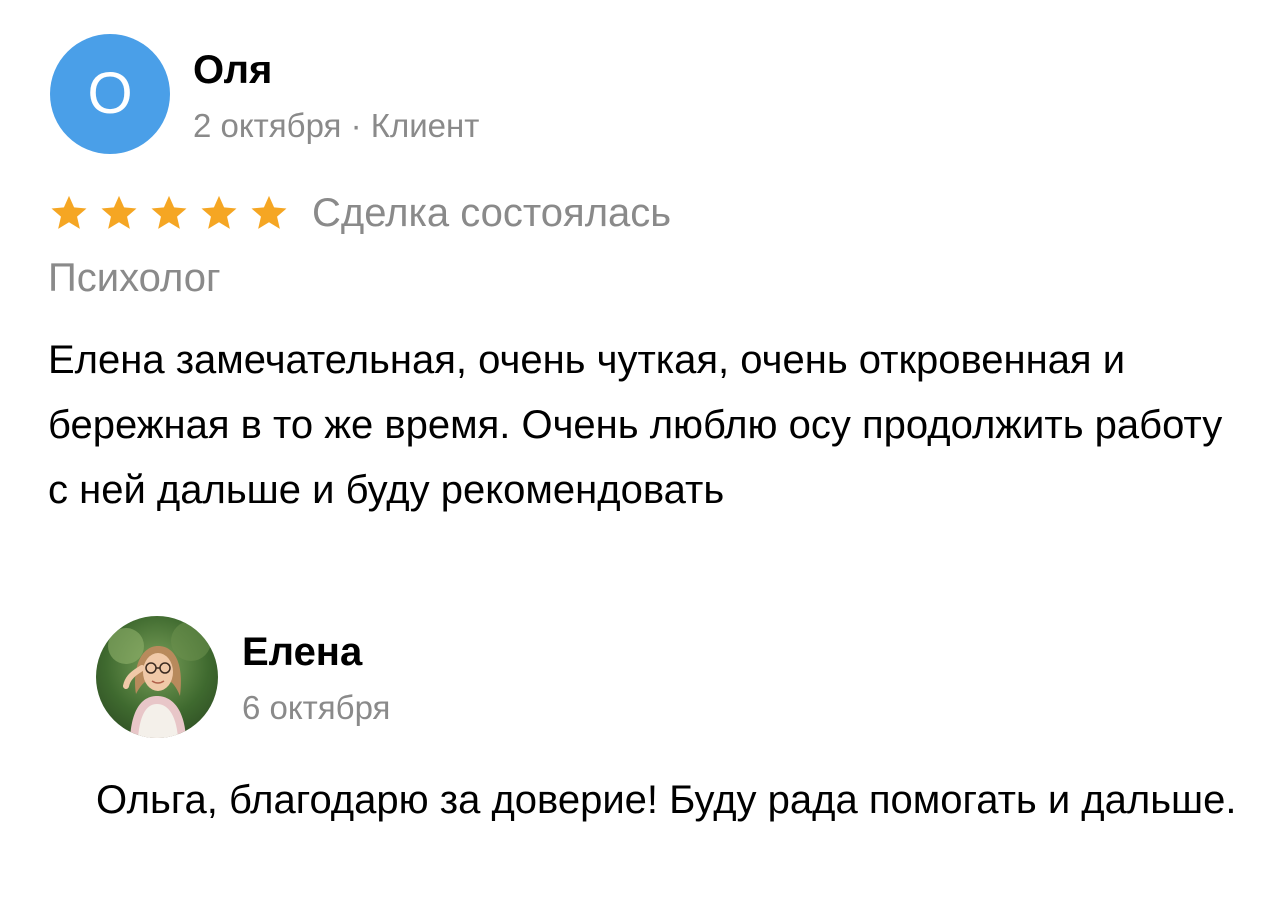 This screenshot has height=914, width=1284. I want to click on review-meta: 2 октября · Клиент, so click(336, 125).